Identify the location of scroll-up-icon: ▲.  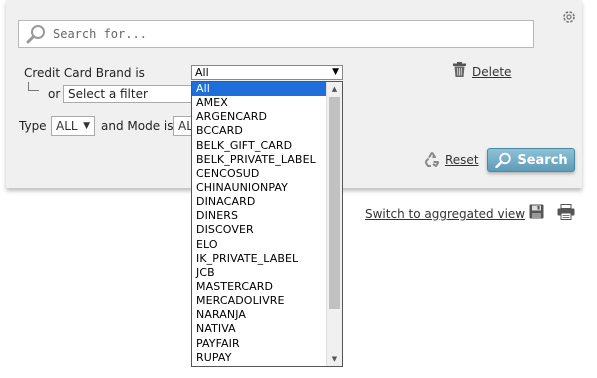
(334, 89).